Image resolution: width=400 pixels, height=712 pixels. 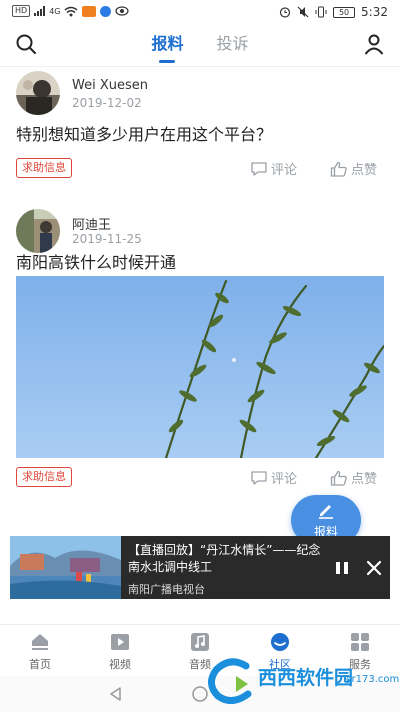 I want to click on nav-video: 视频, so click(x=120, y=651).